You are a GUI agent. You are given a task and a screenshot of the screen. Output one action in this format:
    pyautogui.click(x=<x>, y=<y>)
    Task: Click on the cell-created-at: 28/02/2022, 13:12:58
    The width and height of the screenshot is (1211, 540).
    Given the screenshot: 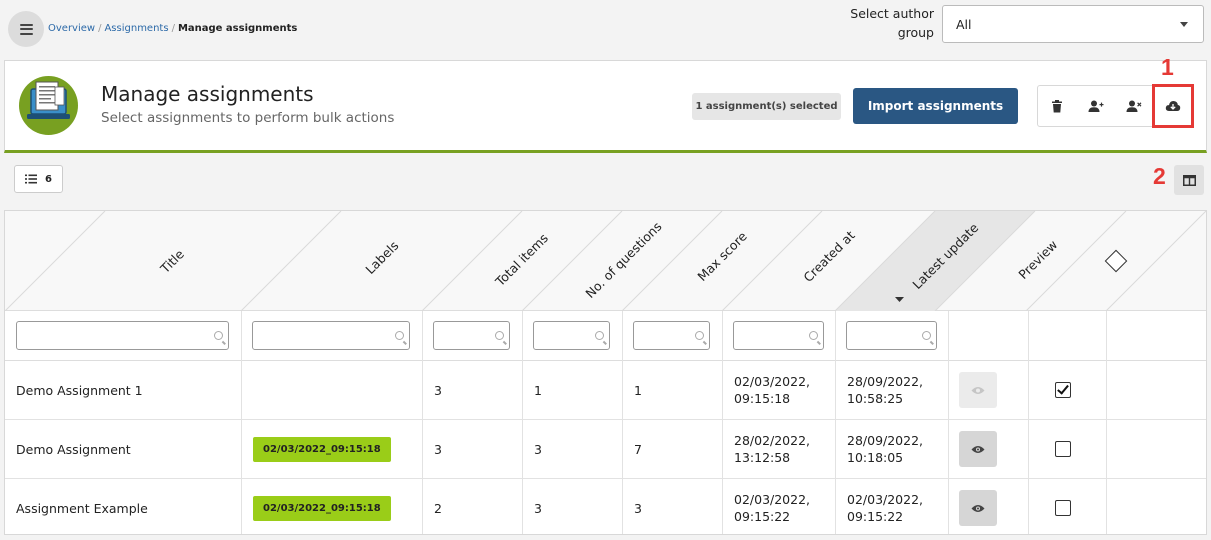 What is the action you would take?
    pyautogui.click(x=772, y=449)
    